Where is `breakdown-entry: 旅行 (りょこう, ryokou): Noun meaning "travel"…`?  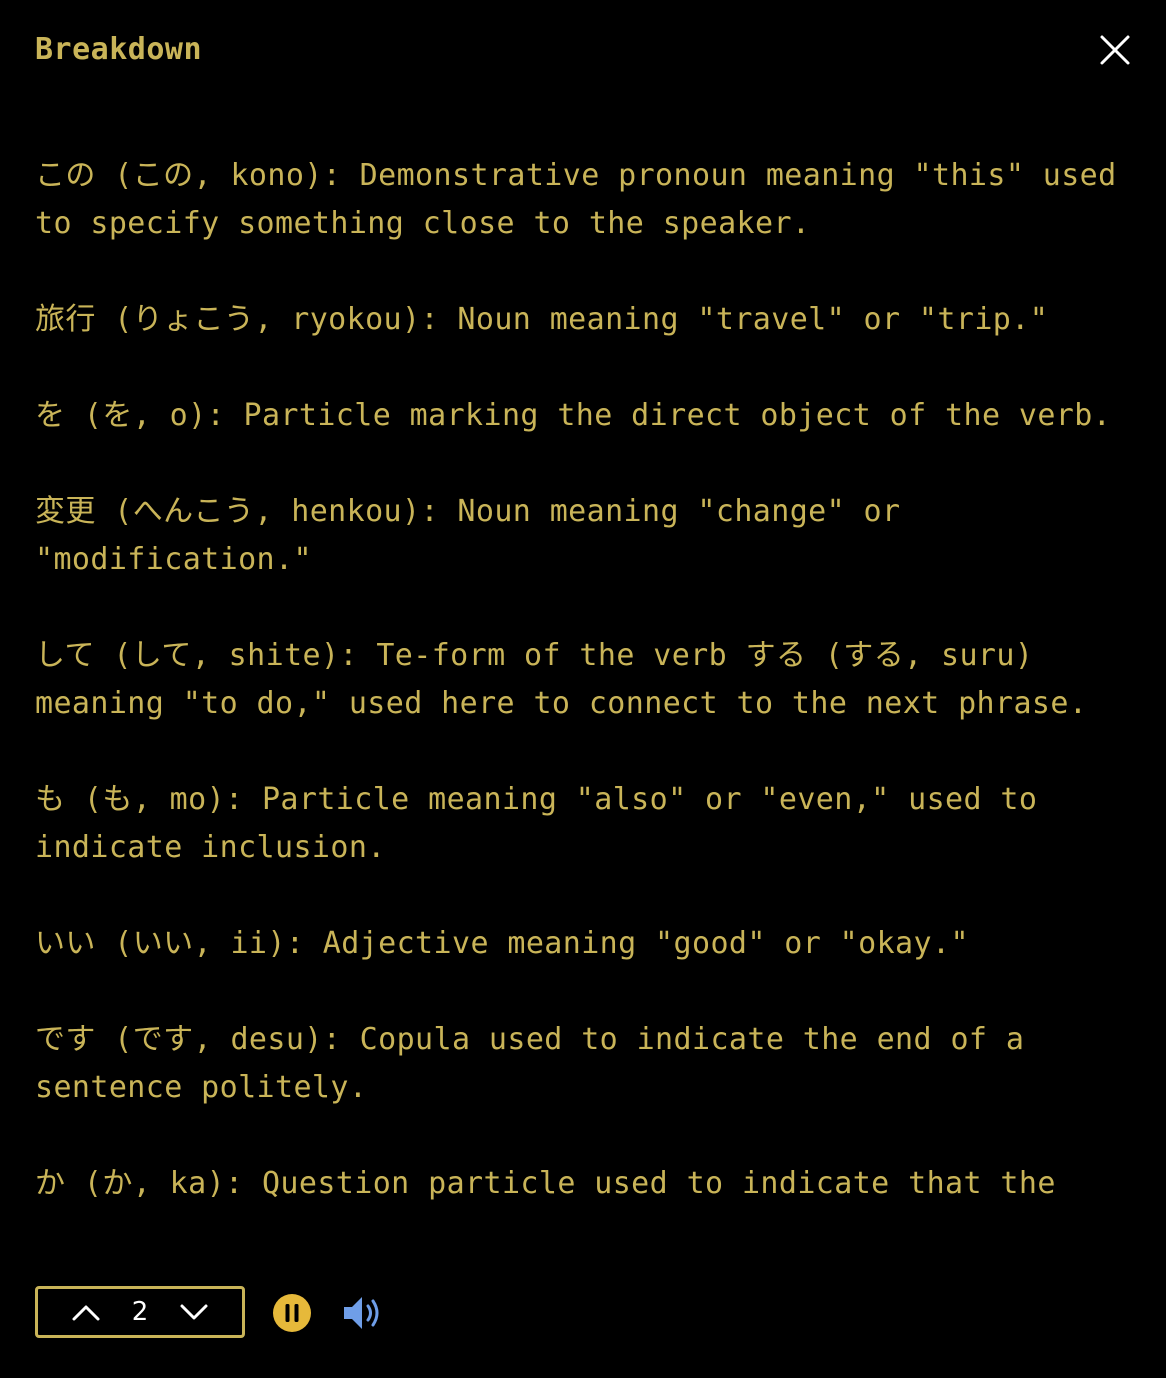
breakdown-entry: 旅行 (りょこう, ryokou): Noun meaning "travel"… is located at coordinates (542, 319).